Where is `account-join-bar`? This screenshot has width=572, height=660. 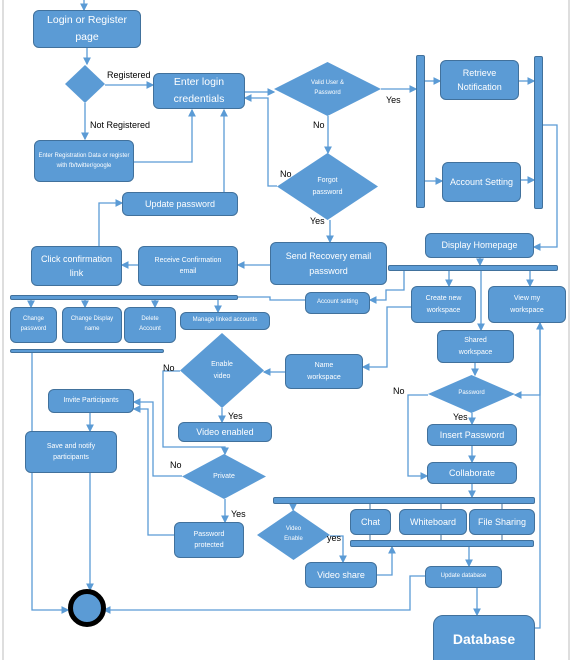
account-join-bar is located at coordinates (87, 351).